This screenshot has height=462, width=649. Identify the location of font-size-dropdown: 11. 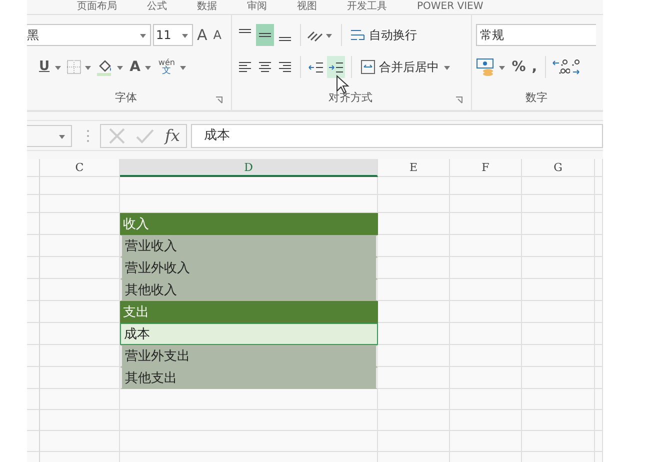
(173, 35).